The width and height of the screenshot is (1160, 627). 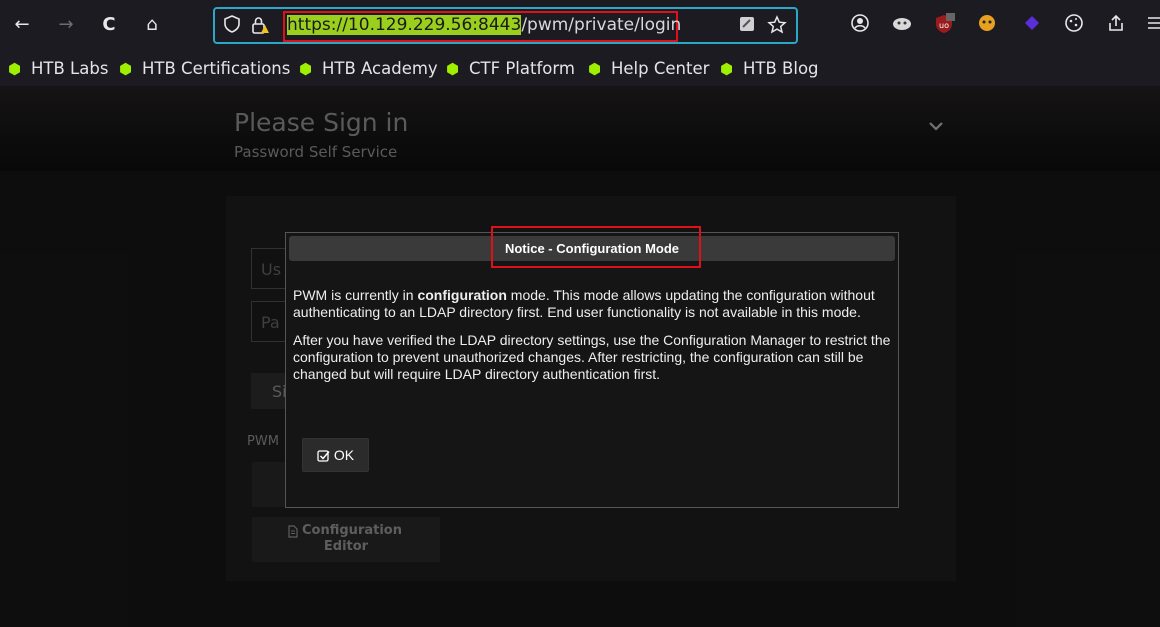 I want to click on menu-icon, so click(x=1153, y=25).